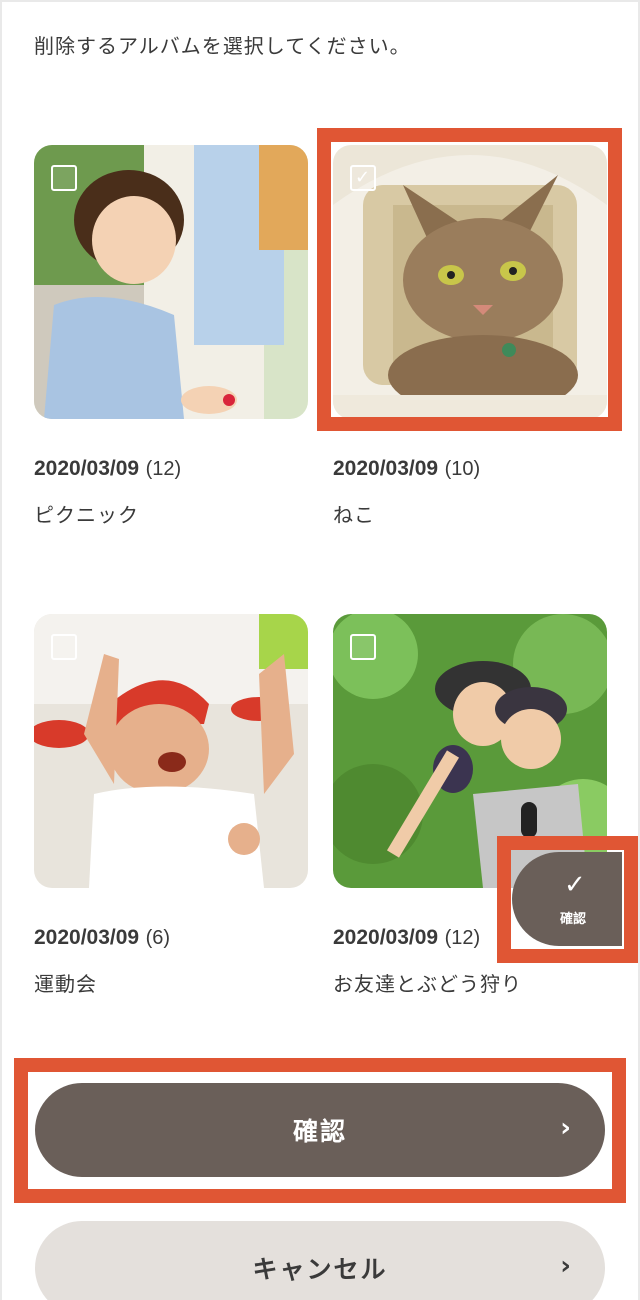  What do you see at coordinates (320, 1269) in the screenshot?
I see `cancel-button-label: キャンセル` at bounding box center [320, 1269].